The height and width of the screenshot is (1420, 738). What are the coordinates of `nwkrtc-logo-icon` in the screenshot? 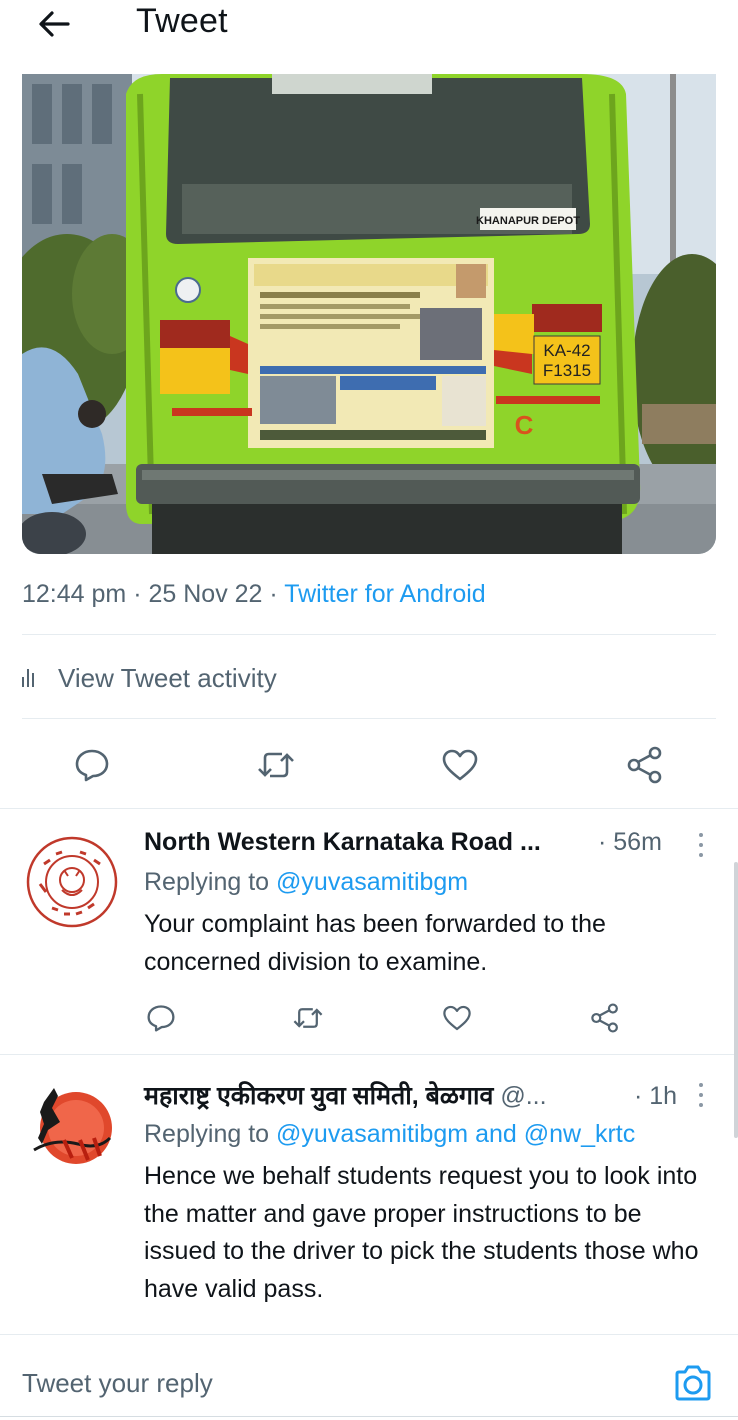 It's located at (72, 882).